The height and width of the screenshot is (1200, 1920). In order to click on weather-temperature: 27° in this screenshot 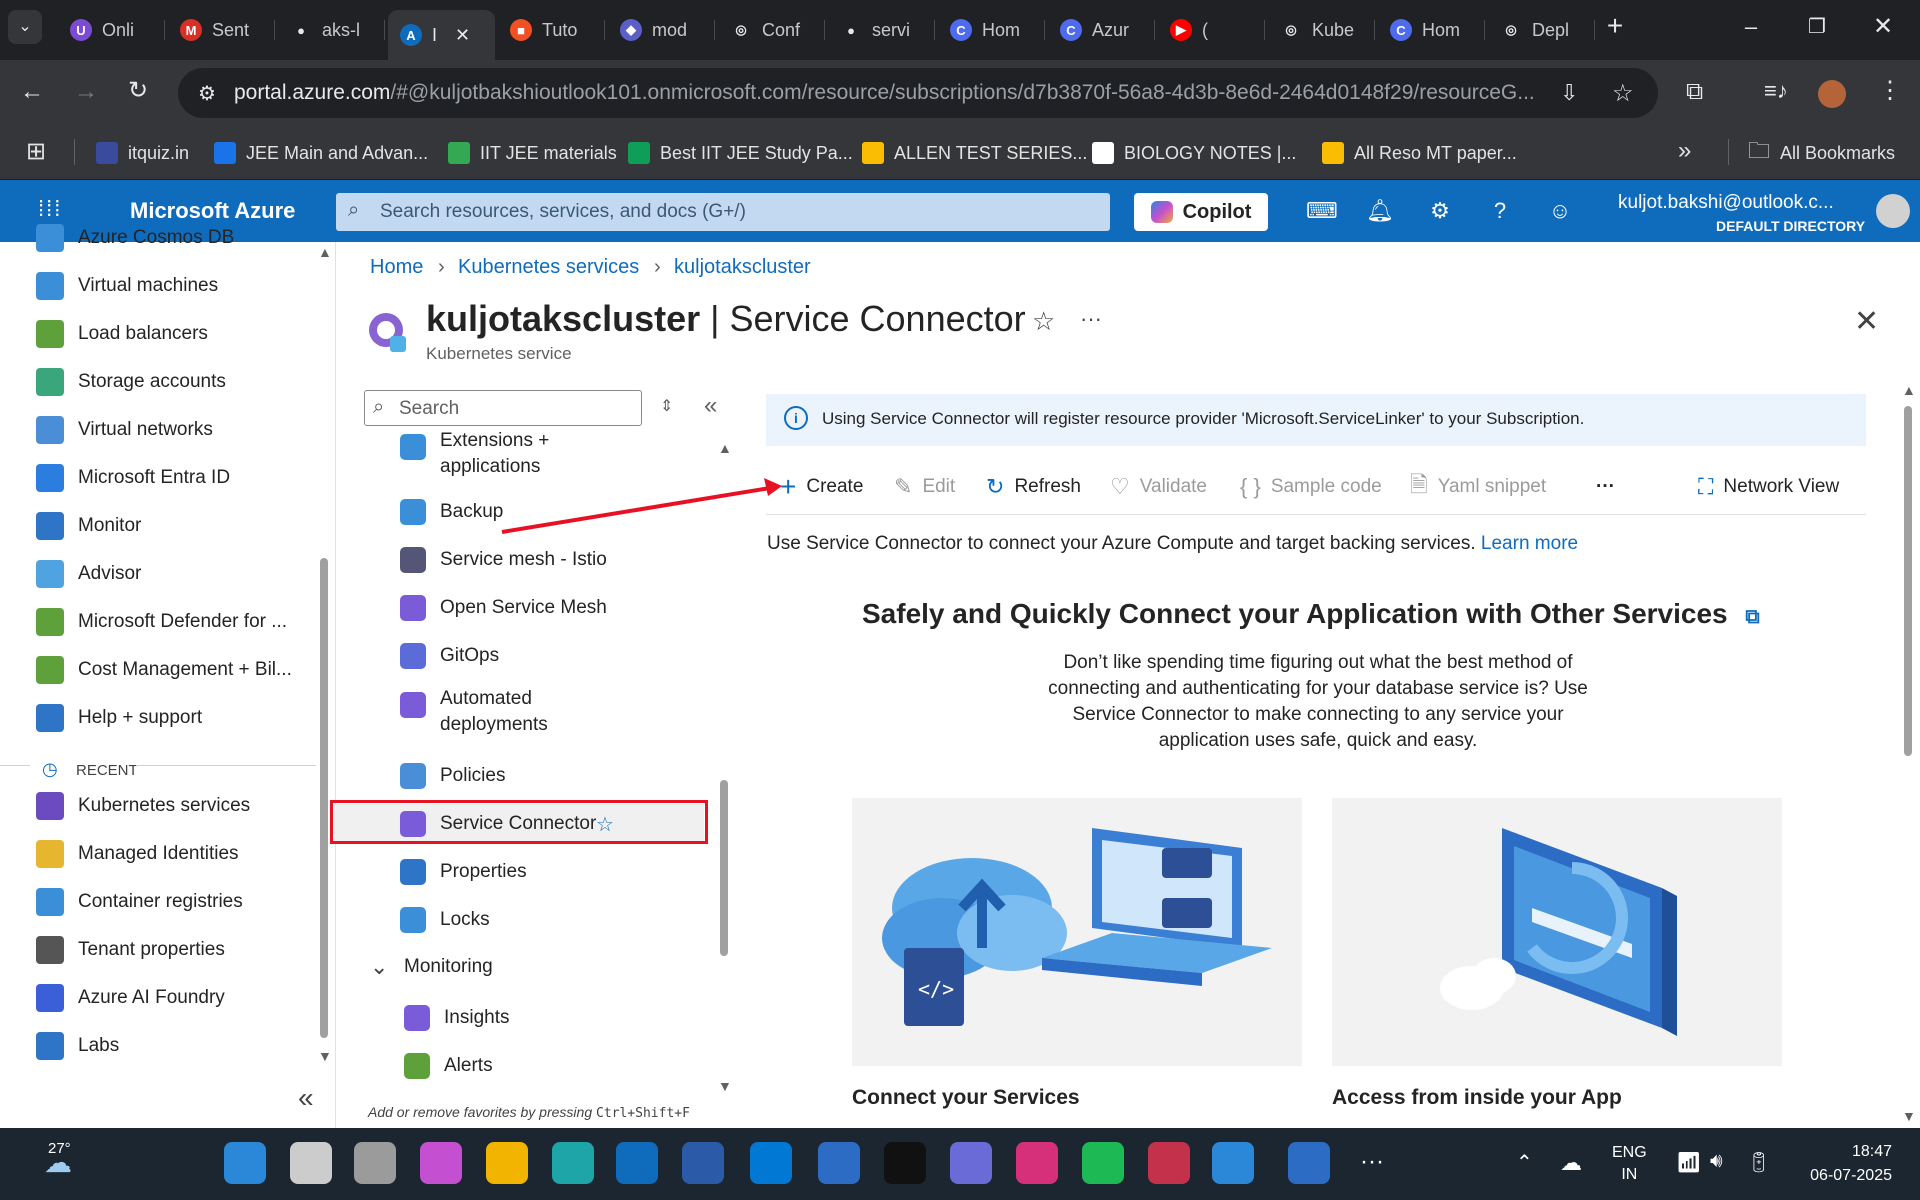, I will do `click(59, 1148)`.